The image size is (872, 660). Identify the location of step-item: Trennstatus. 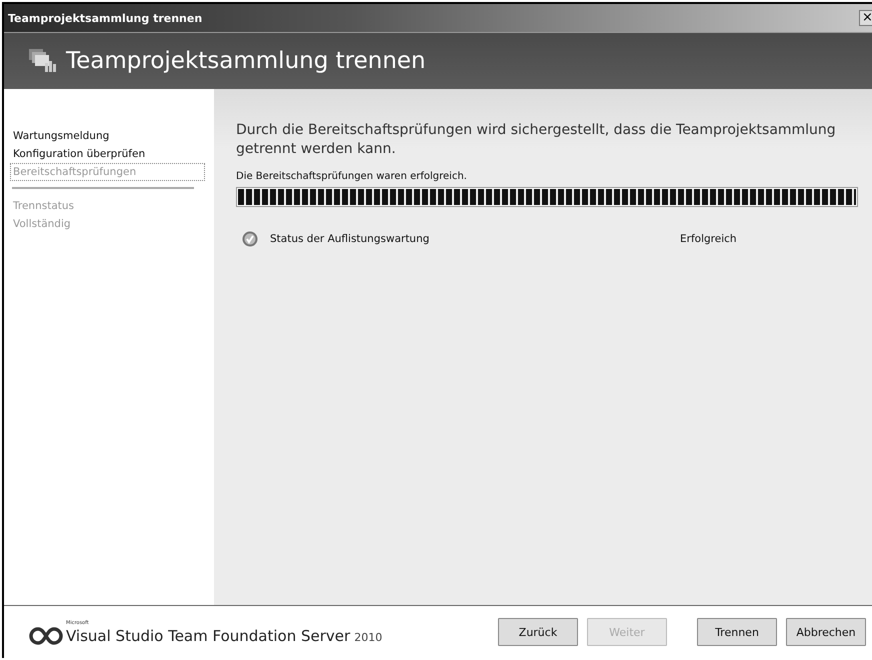
(43, 206).